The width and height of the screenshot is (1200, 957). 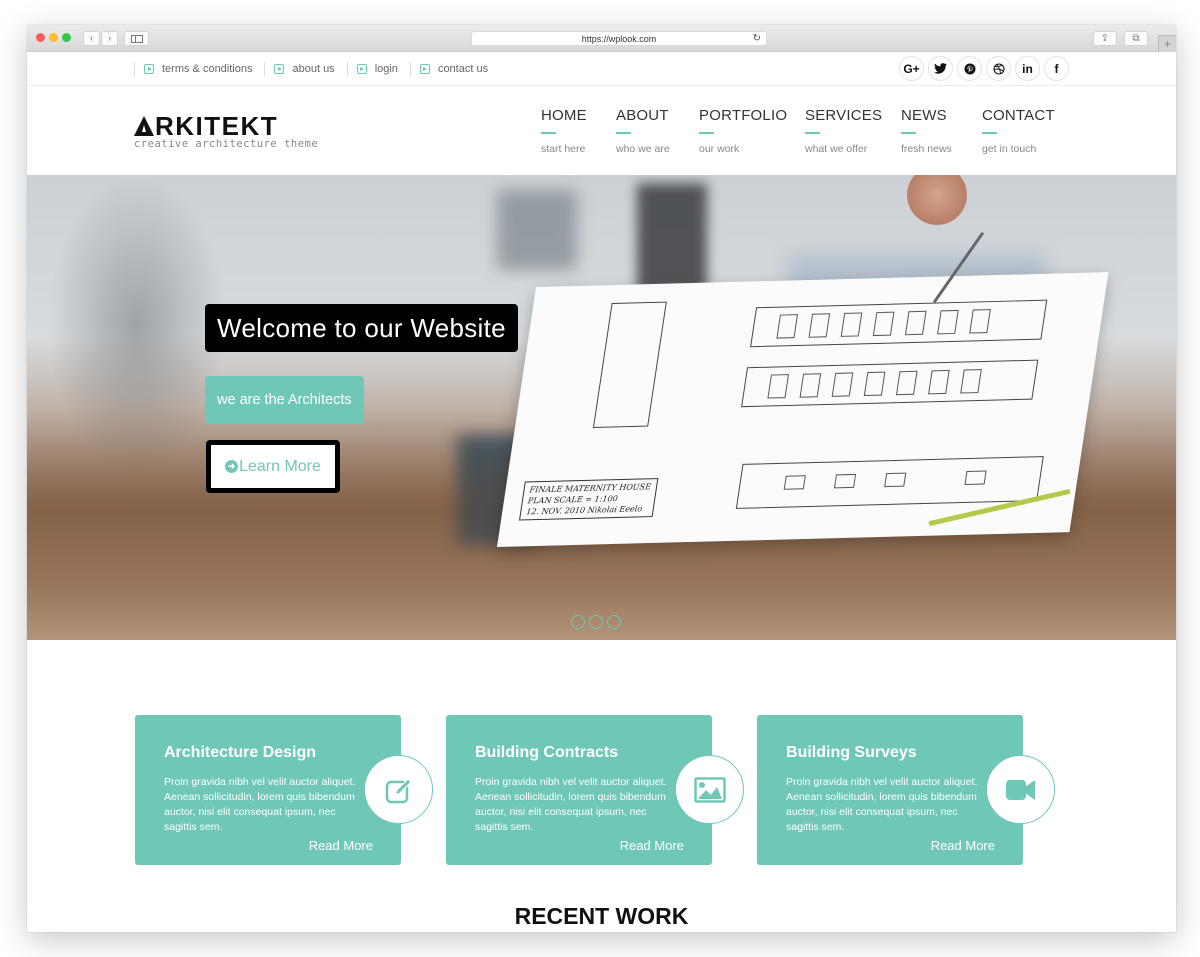 I want to click on back-button: ‹, so click(x=91, y=38).